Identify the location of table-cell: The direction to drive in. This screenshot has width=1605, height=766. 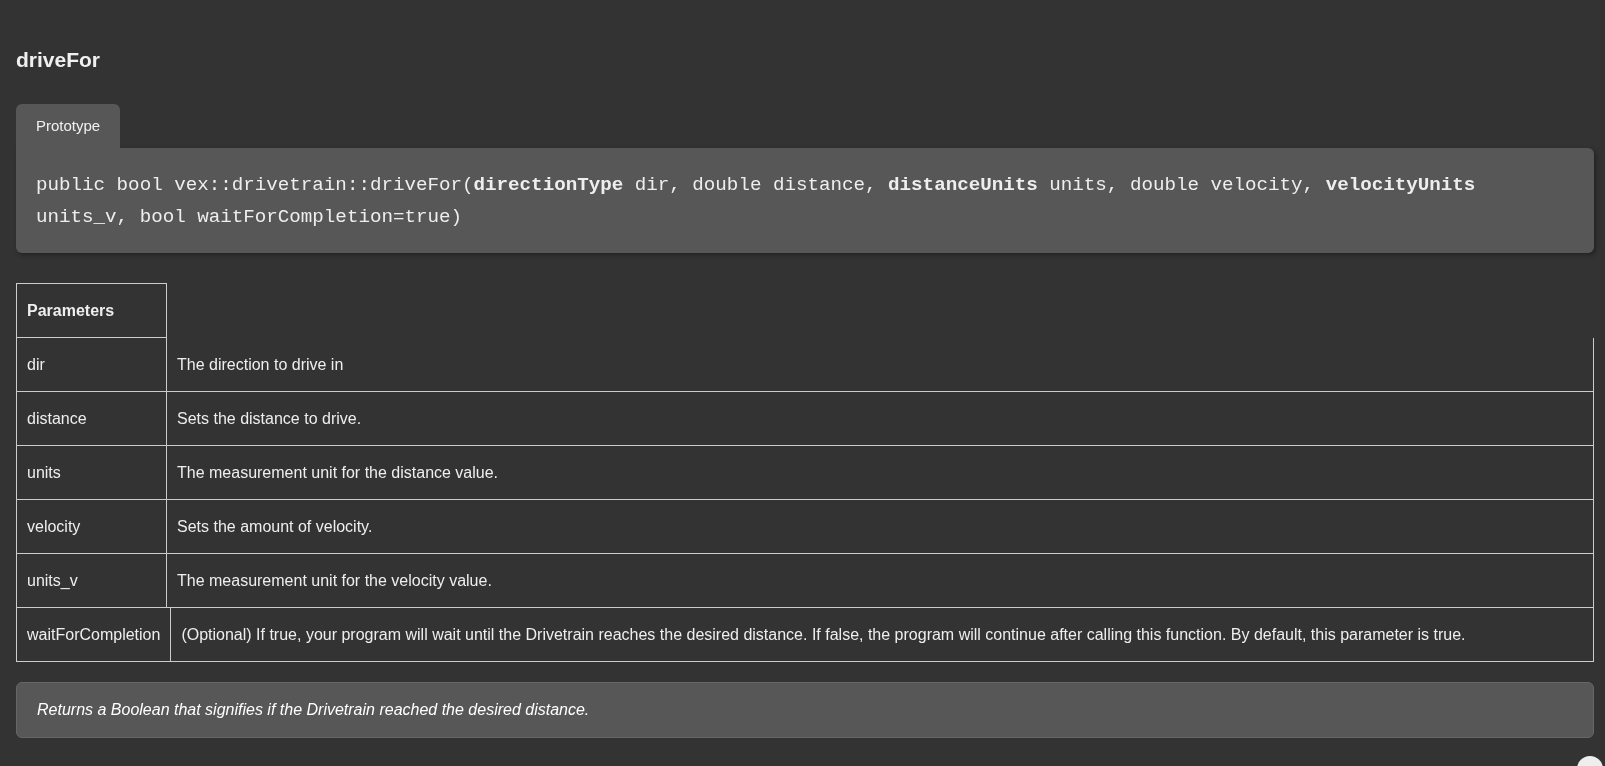
(879, 364).